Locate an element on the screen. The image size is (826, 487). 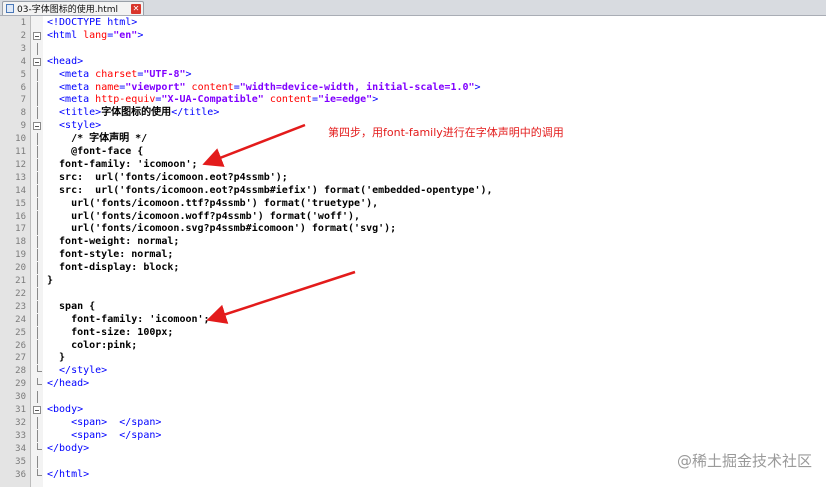
annotation-arrows is located at coordinates (279, 223).